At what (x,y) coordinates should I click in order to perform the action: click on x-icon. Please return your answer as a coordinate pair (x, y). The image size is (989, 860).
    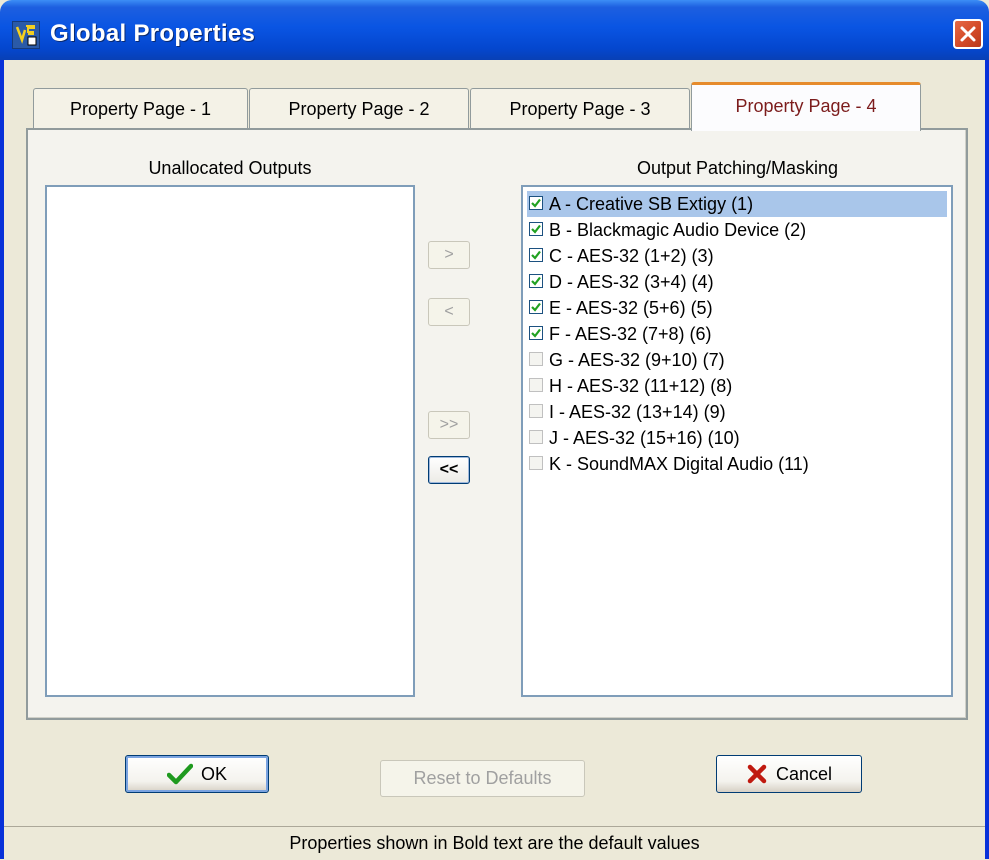
    Looking at the image, I should click on (757, 774).